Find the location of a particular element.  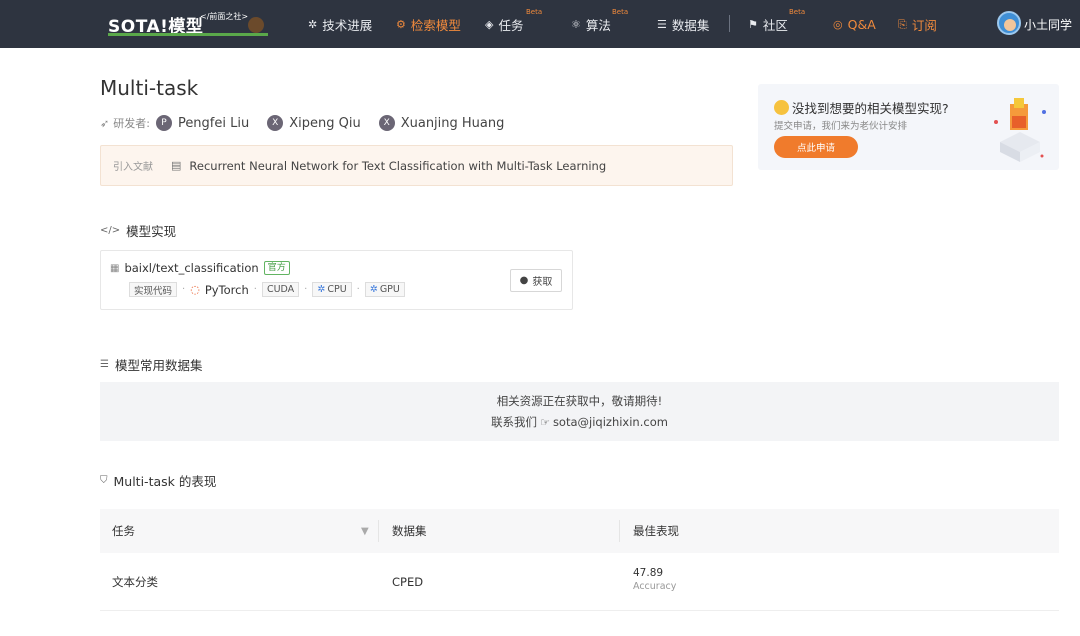

site-logo: SOTA!模型 </前面之社> is located at coordinates (188, 23).